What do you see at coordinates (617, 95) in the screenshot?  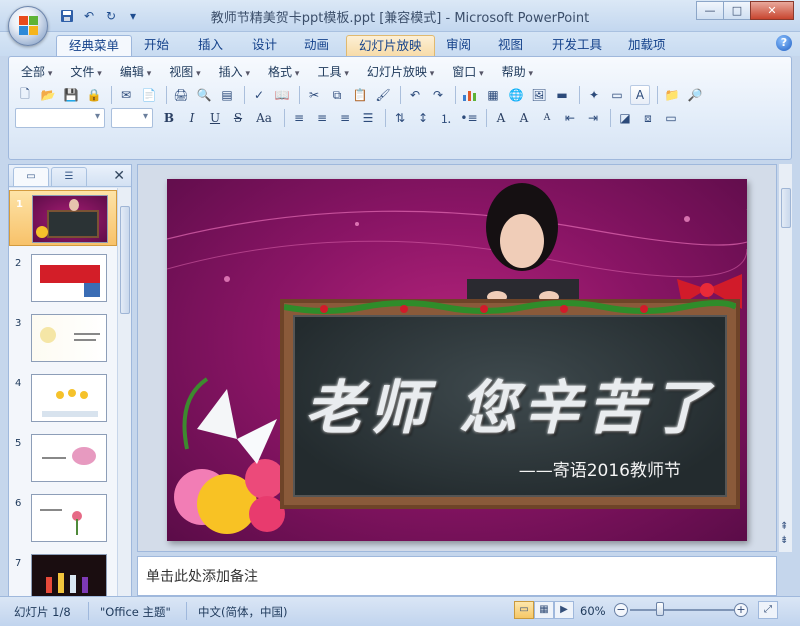 I see `slide-layout-icon: ▭` at bounding box center [617, 95].